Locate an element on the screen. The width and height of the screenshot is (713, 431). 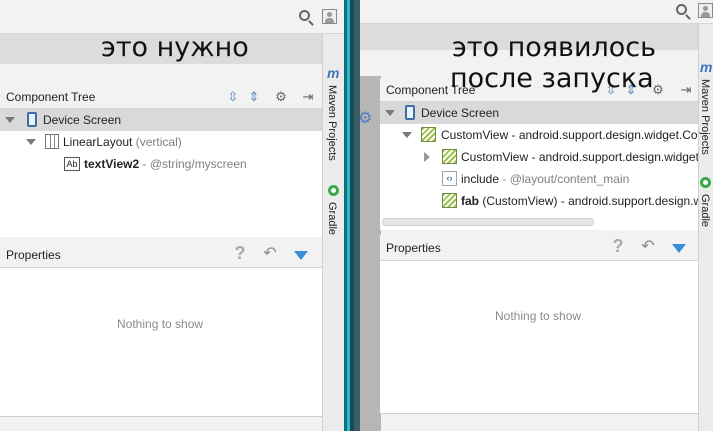
component-tree-title: Component Tree is located at coordinates (51, 97).